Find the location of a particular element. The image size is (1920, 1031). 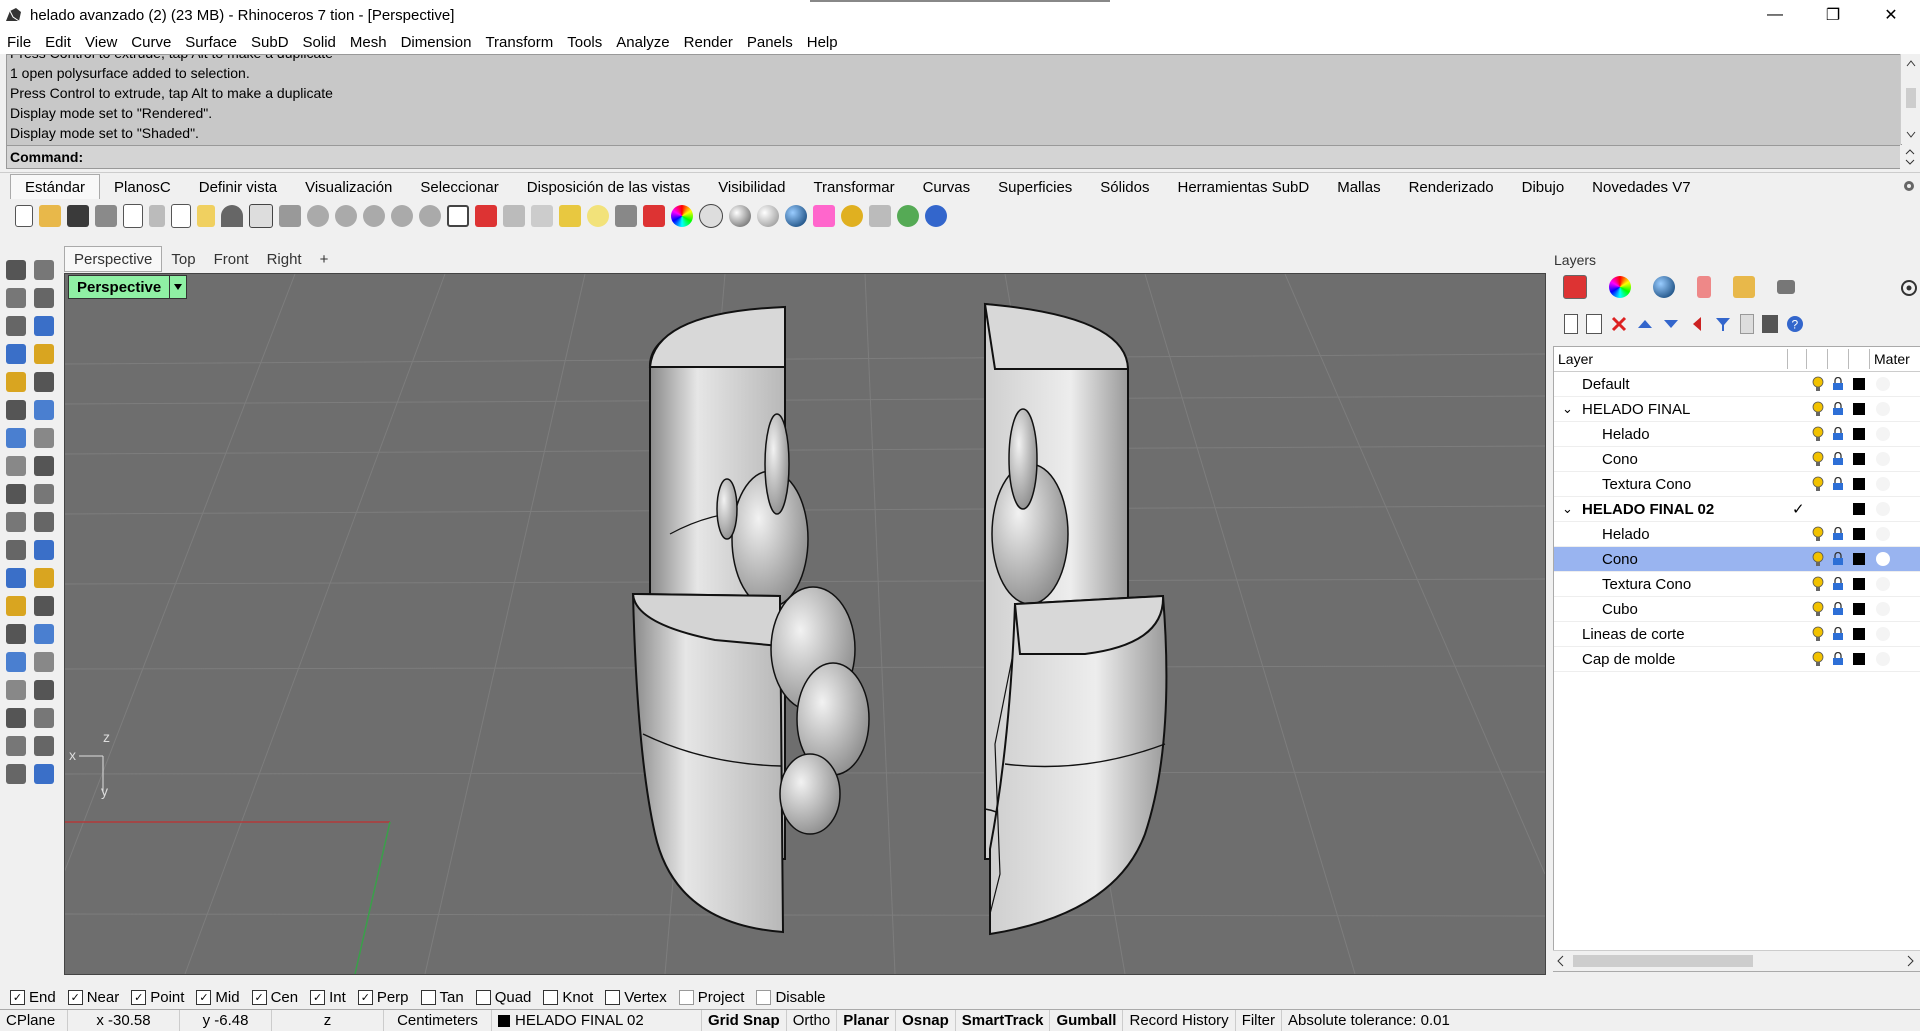

osnap-point: ✓ Point is located at coordinates (157, 997).